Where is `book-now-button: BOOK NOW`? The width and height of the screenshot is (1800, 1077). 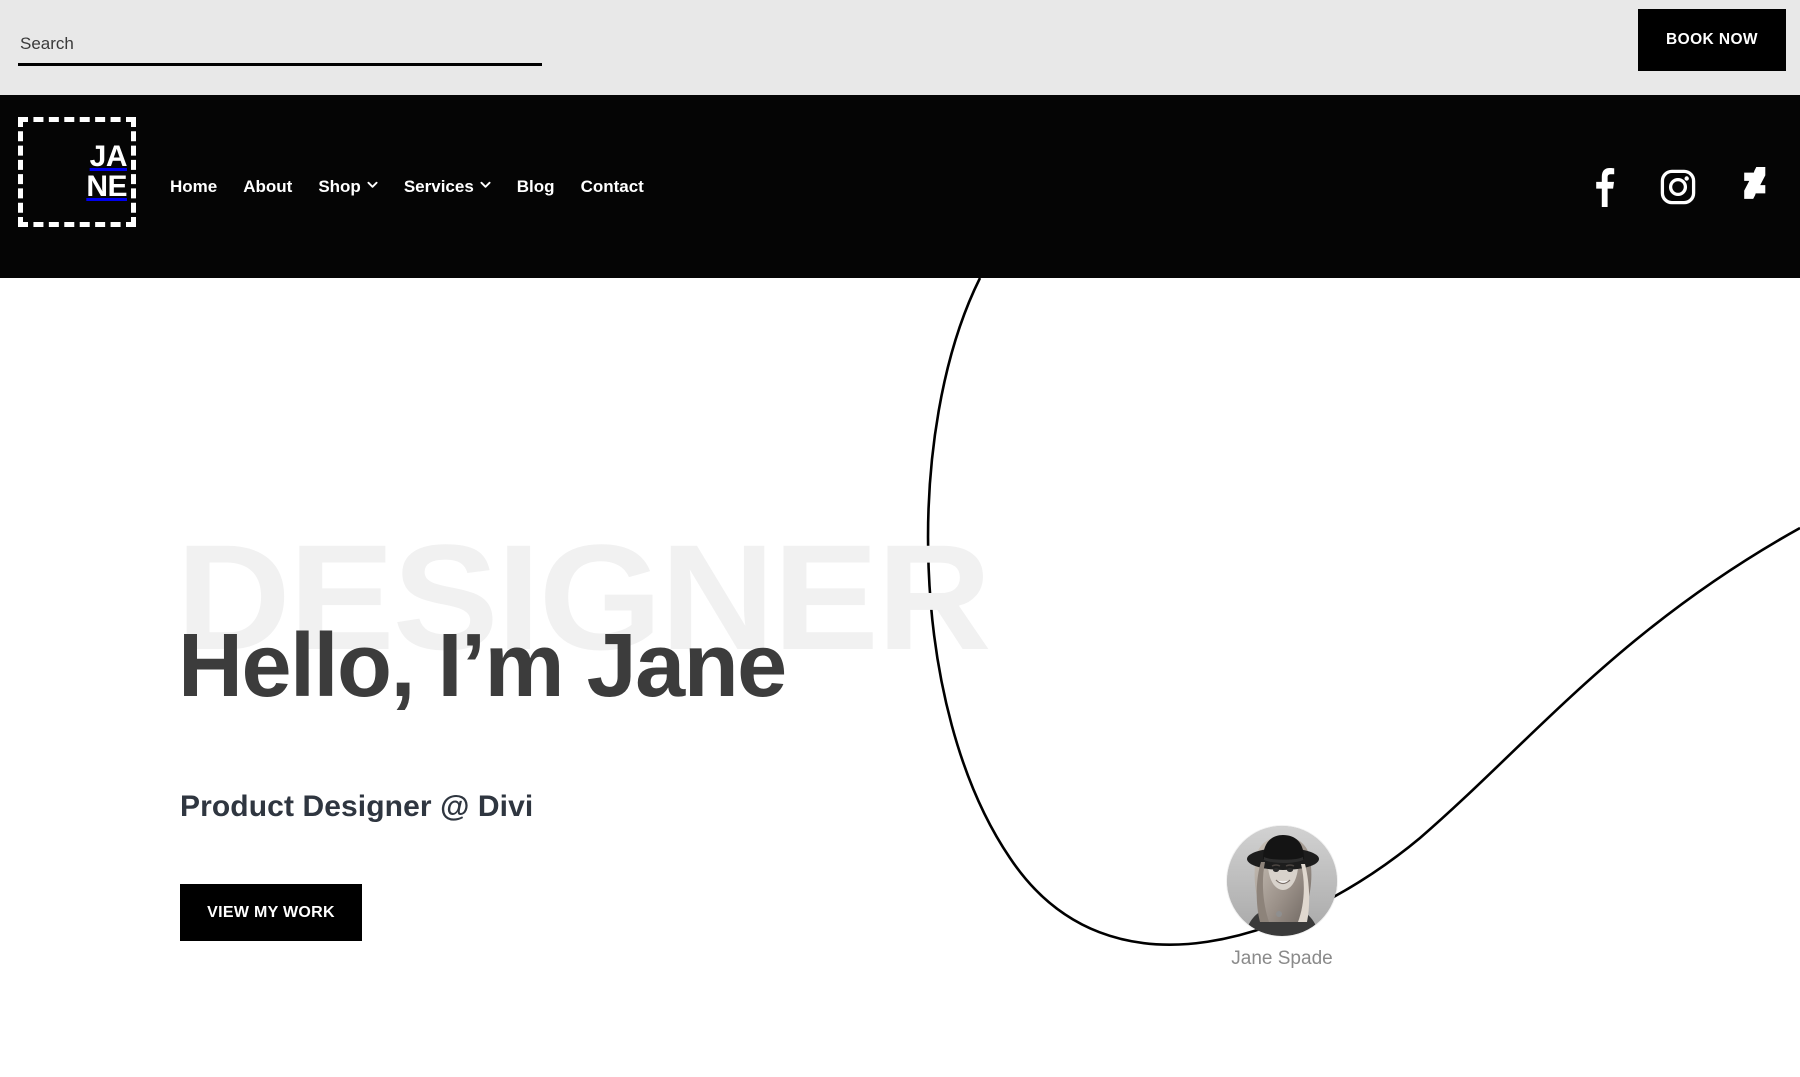
book-now-button: BOOK NOW is located at coordinates (1712, 40).